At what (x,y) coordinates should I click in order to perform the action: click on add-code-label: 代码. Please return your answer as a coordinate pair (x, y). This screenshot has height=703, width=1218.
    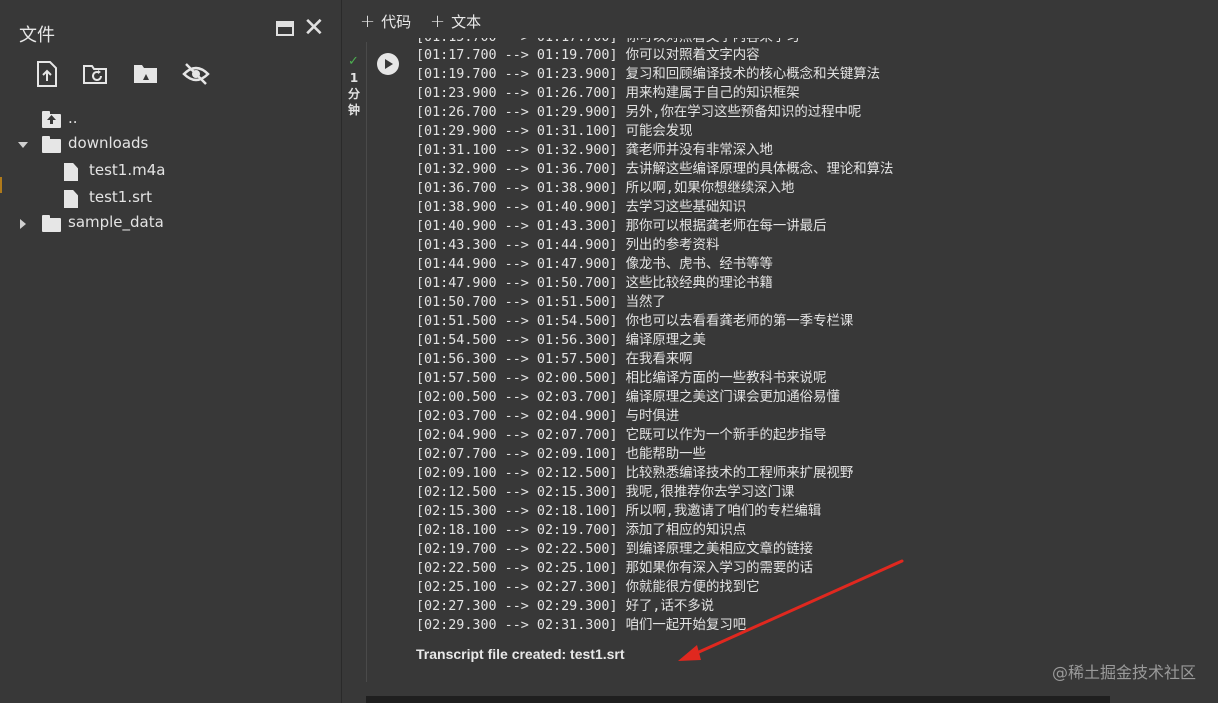
    Looking at the image, I should click on (396, 22).